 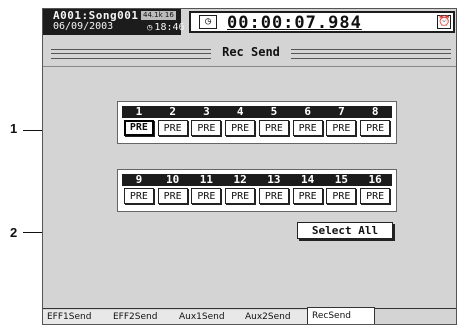 What do you see at coordinates (249, 66) in the screenshot?
I see `divider` at bounding box center [249, 66].